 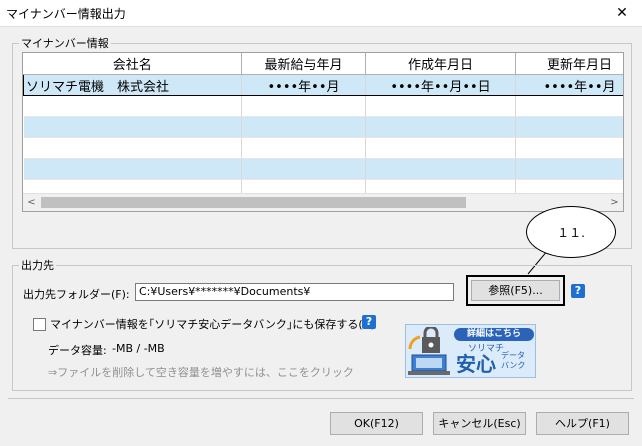 I want to click on capacity-label: データ容量:, so click(x=77, y=350).